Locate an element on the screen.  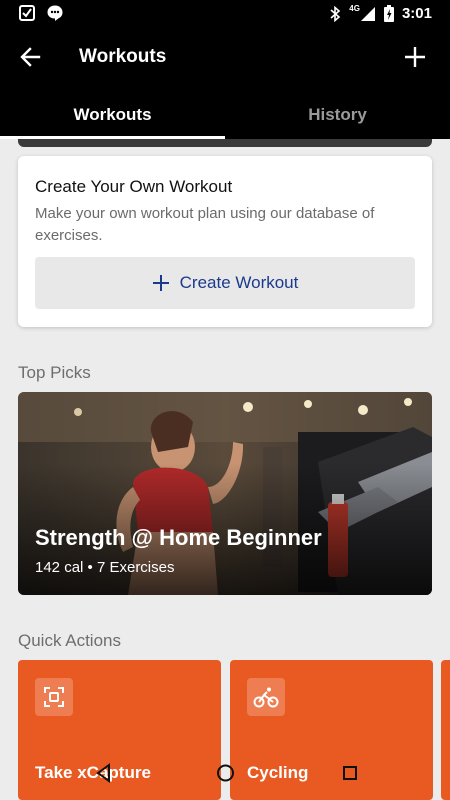
nav-home-icon is located at coordinates (225, 773).